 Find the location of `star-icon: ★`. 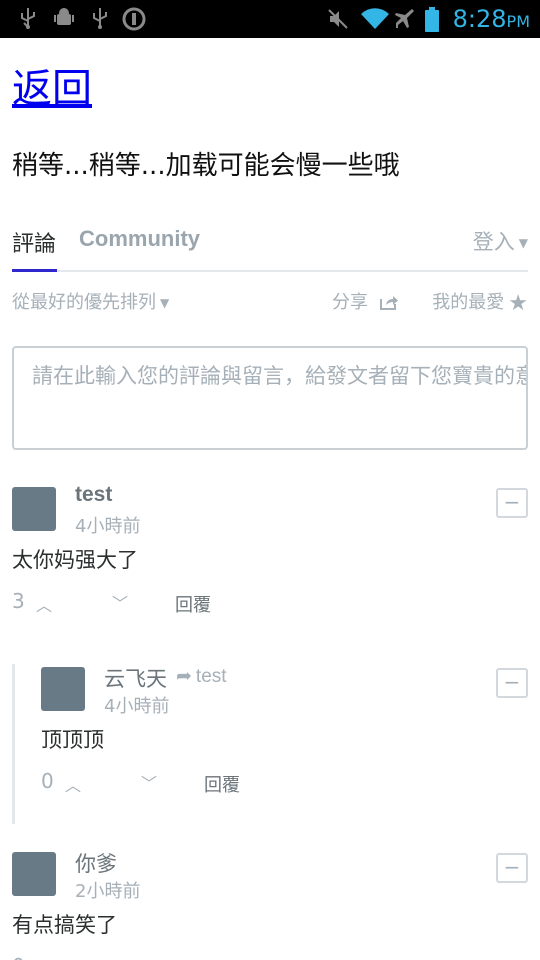

star-icon: ★ is located at coordinates (518, 303).